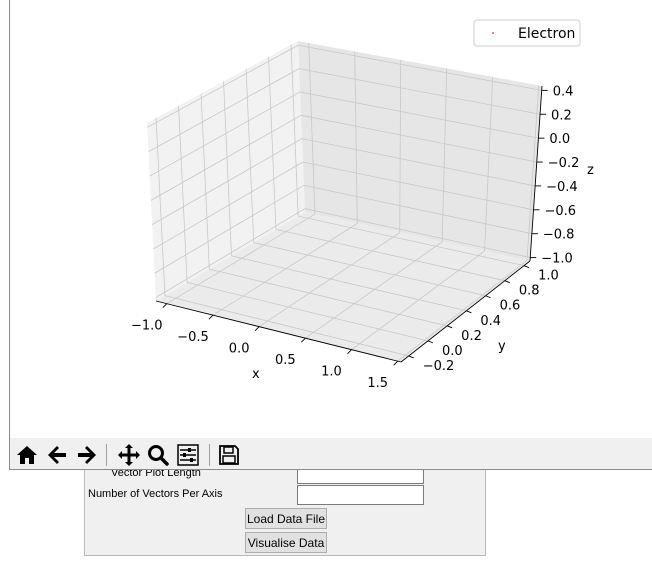 The width and height of the screenshot is (652, 562). What do you see at coordinates (563, 91) in the screenshot?
I see `z-tick-label: 0.4` at bounding box center [563, 91].